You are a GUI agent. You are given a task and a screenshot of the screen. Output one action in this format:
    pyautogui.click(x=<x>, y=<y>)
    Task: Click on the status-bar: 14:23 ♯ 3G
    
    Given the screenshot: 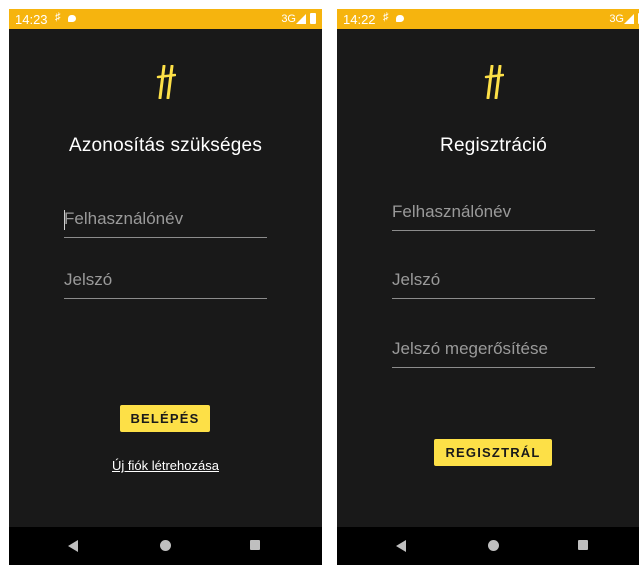 What is the action you would take?
    pyautogui.click(x=165, y=19)
    